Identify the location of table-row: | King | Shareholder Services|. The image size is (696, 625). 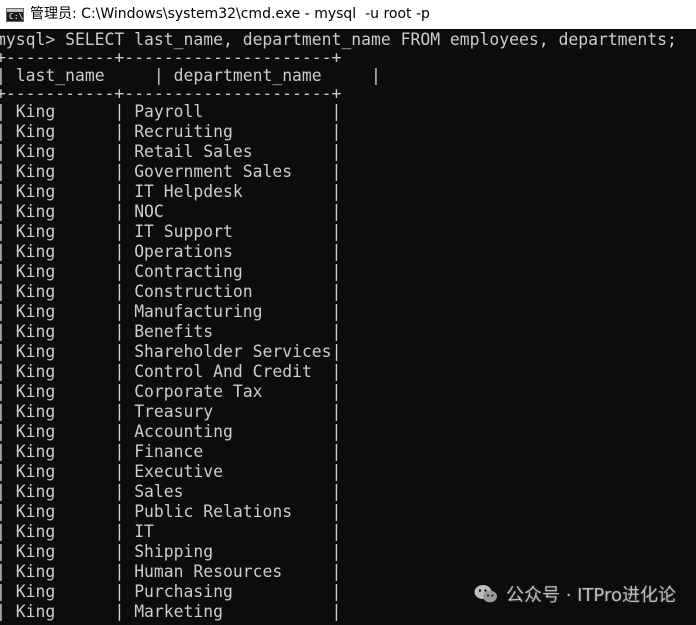
(171, 351).